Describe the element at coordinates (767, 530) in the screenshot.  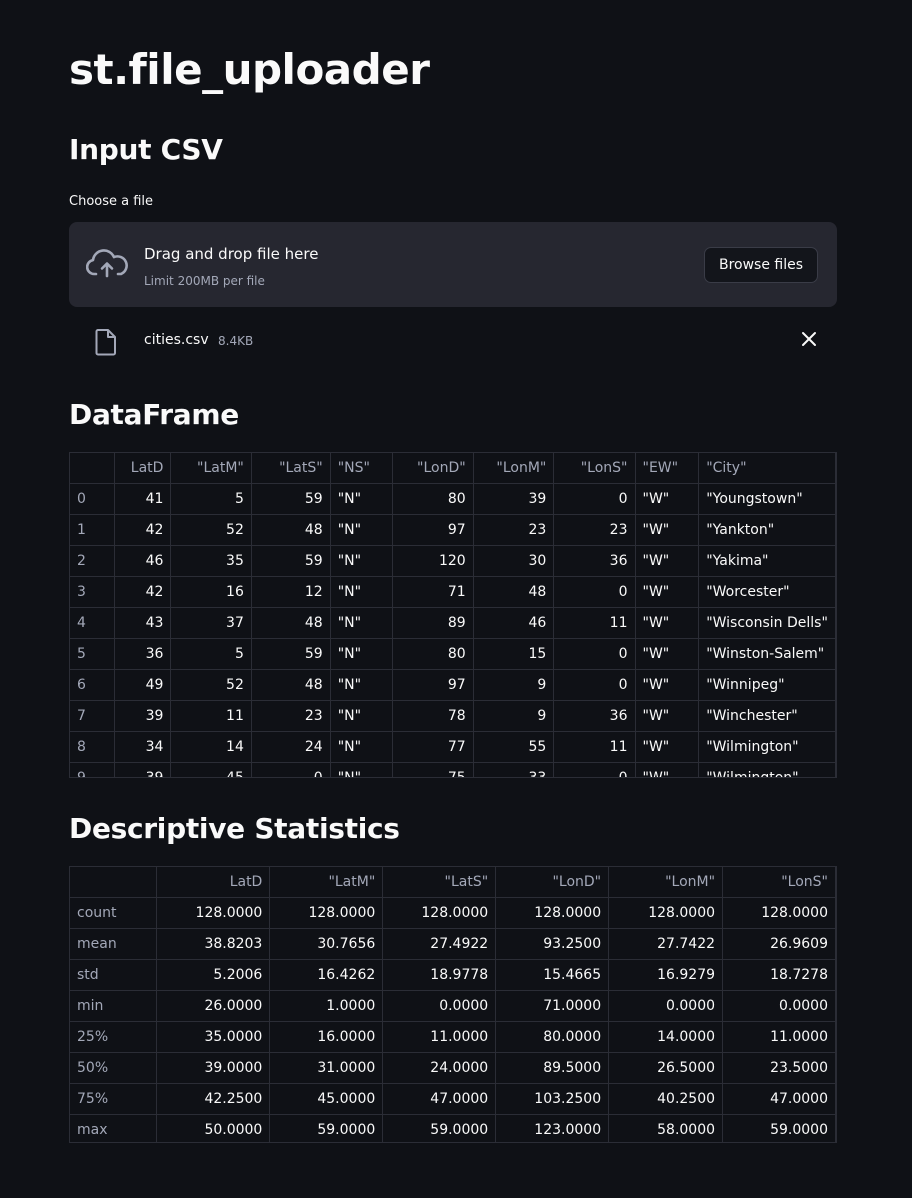
I see `table-cell: "Yankton"` at that location.